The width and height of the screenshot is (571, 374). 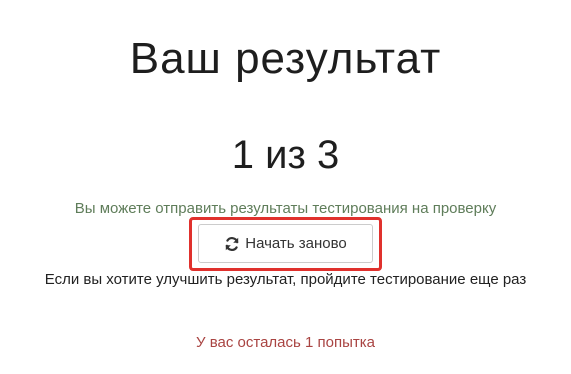 What do you see at coordinates (232, 244) in the screenshot?
I see `refresh-icon` at bounding box center [232, 244].